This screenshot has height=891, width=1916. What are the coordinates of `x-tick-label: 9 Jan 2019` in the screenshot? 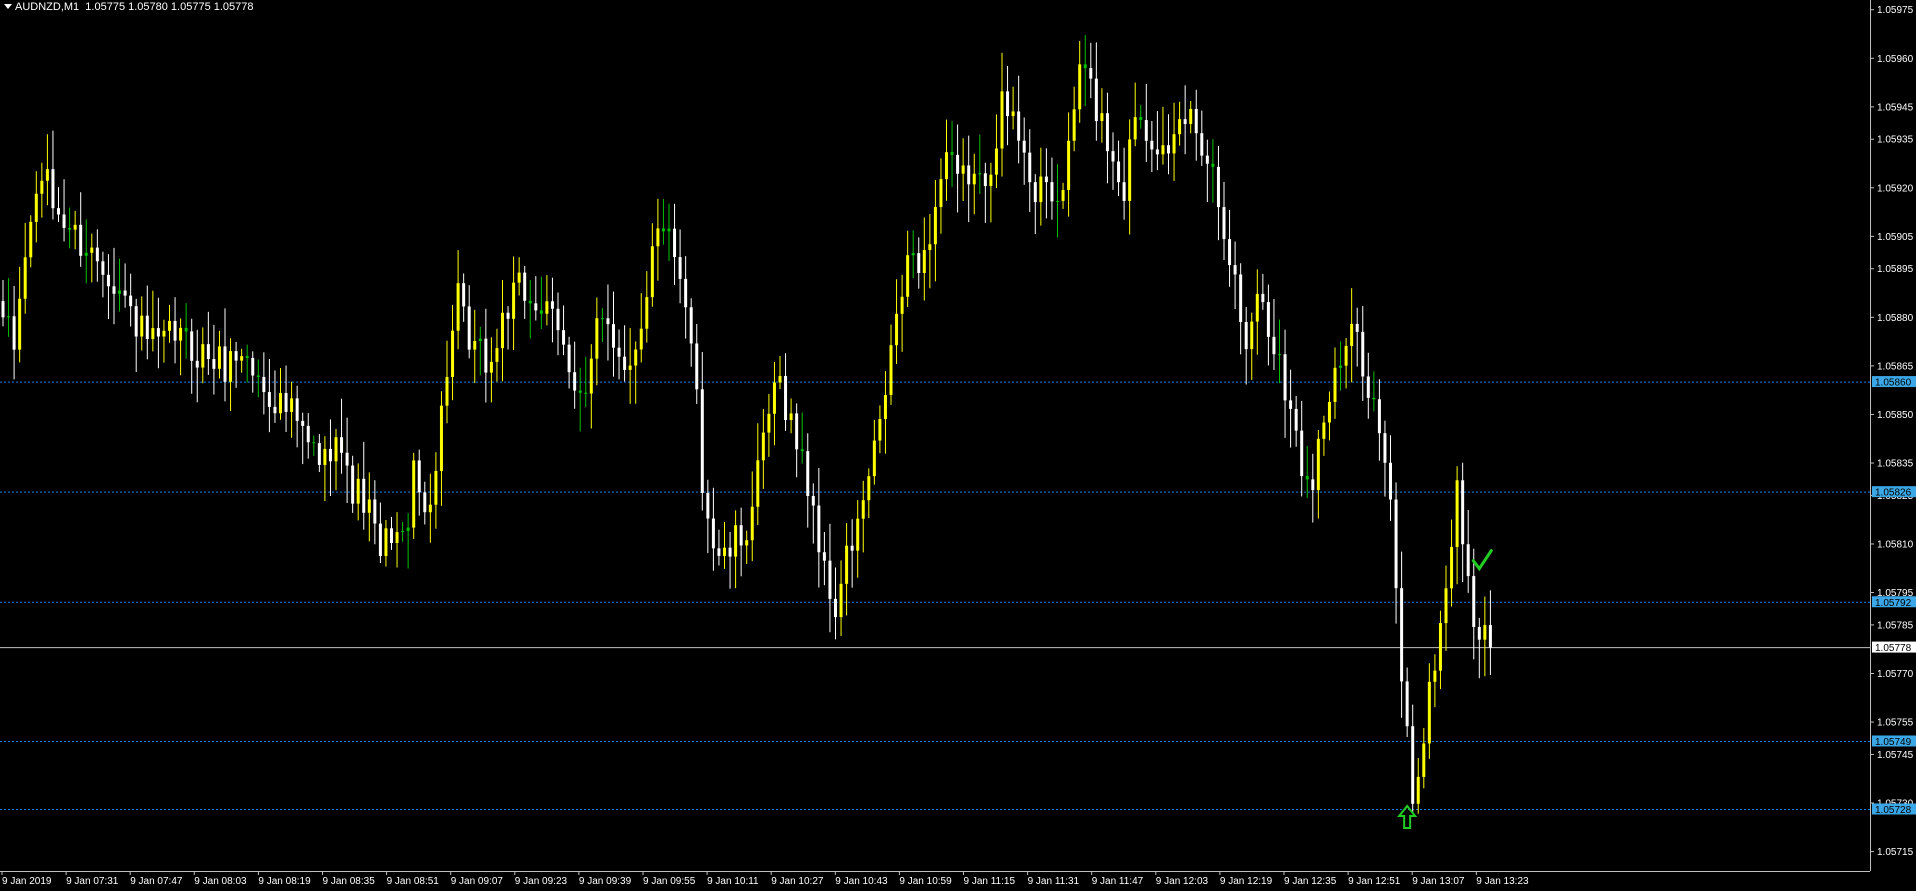 It's located at (27, 881).